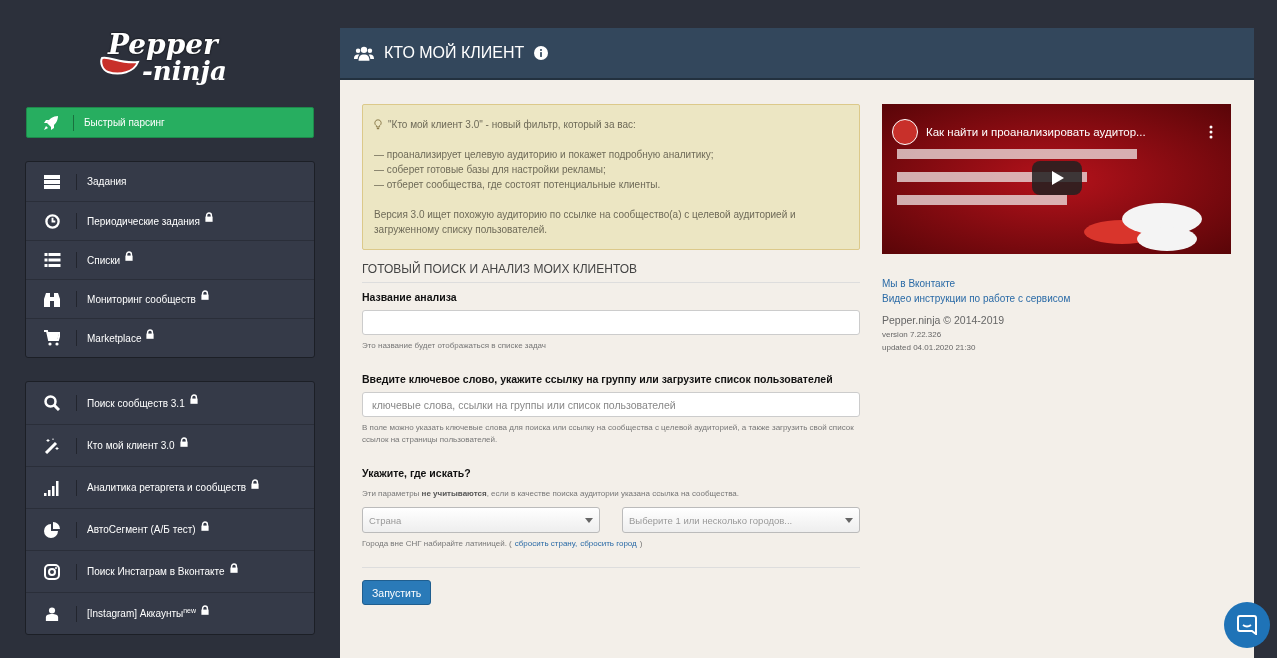 The image size is (1277, 658). What do you see at coordinates (598, 379) in the screenshot?
I see `field-label: Введите ключевое слово, укажите ссылку на группу или загрузите список пользователей` at bounding box center [598, 379].